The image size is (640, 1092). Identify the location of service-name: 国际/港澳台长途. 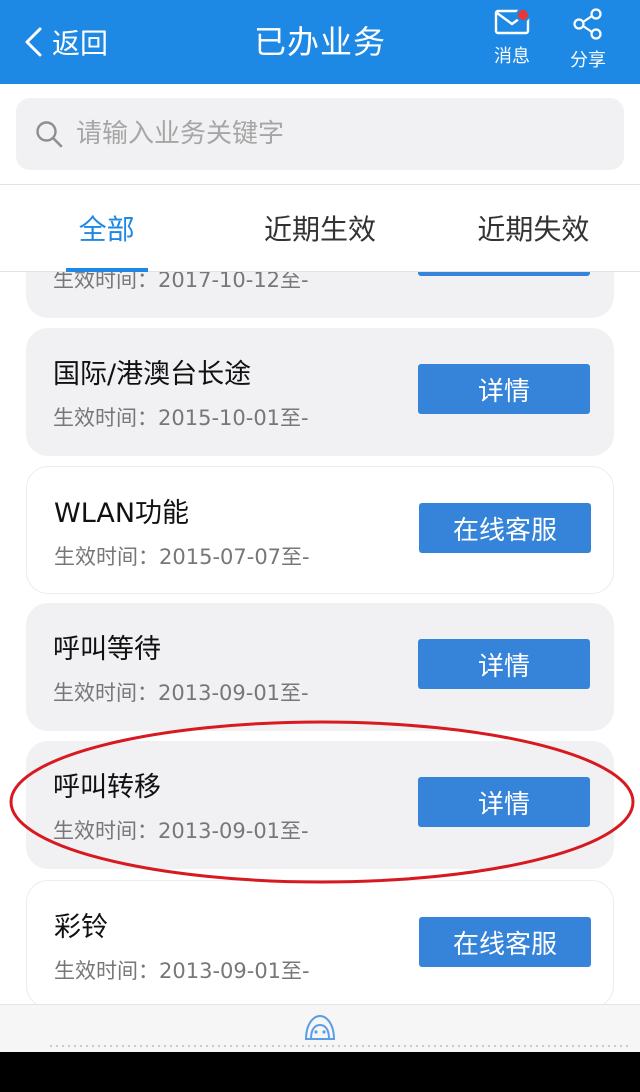
(152, 374).